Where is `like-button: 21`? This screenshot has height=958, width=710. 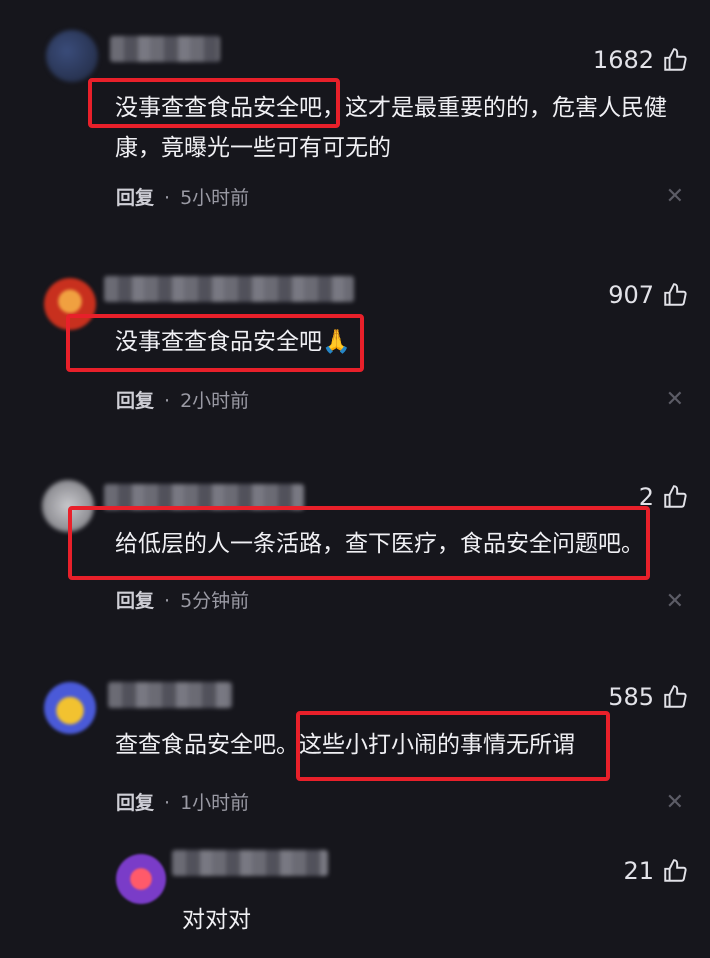
like-button: 21 is located at coordinates (655, 871).